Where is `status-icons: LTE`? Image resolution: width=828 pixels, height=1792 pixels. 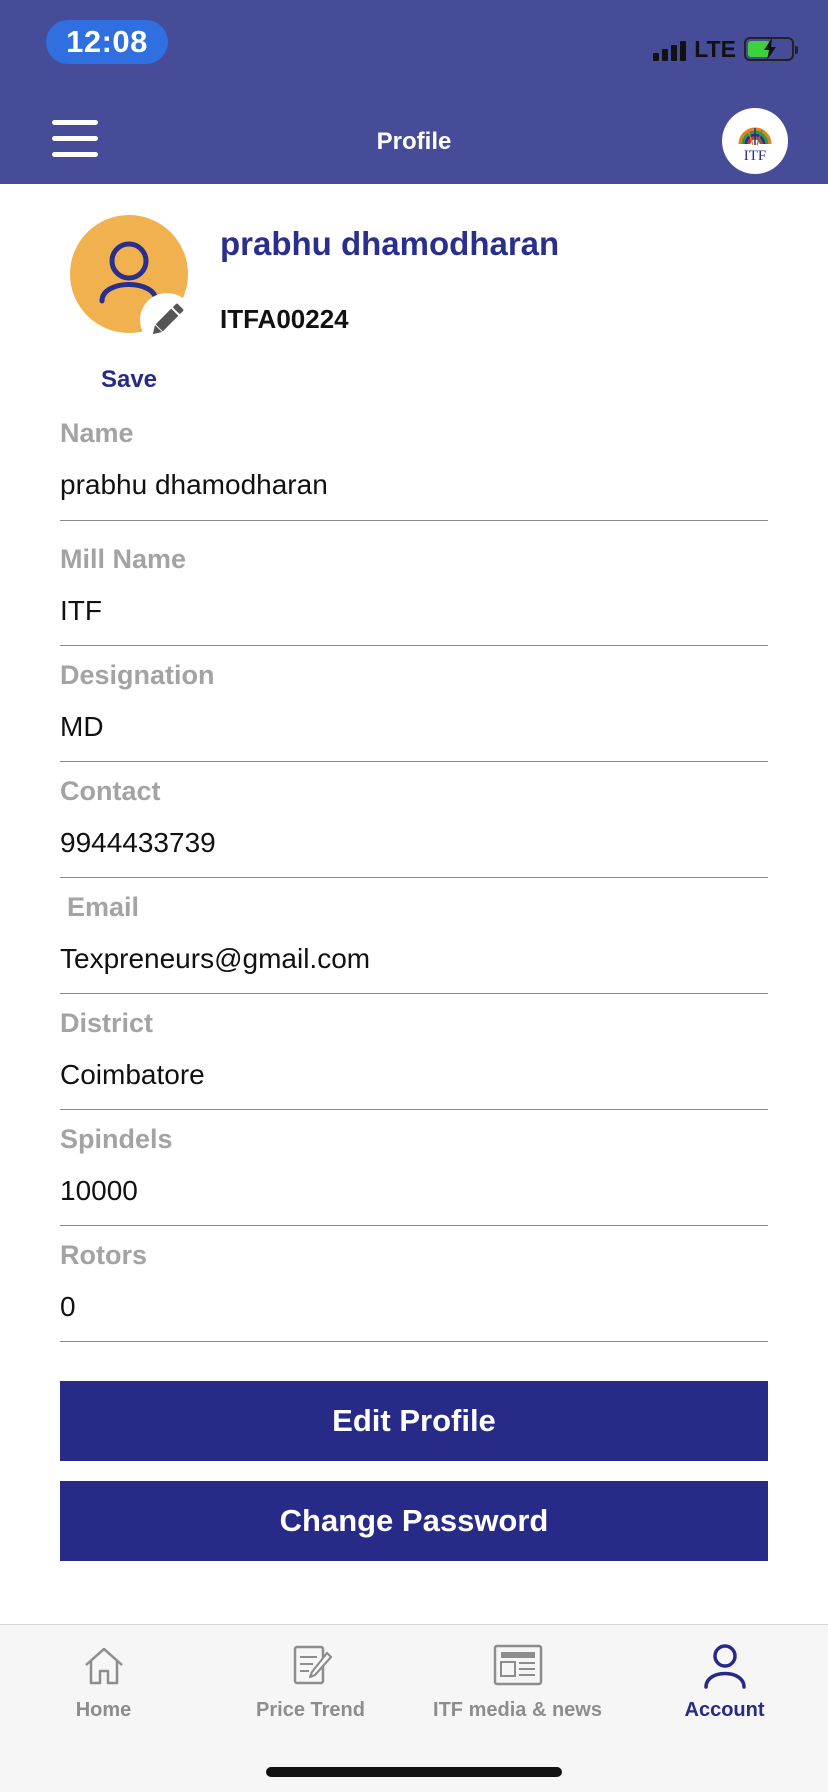
status-icons: LTE is located at coordinates (725, 49).